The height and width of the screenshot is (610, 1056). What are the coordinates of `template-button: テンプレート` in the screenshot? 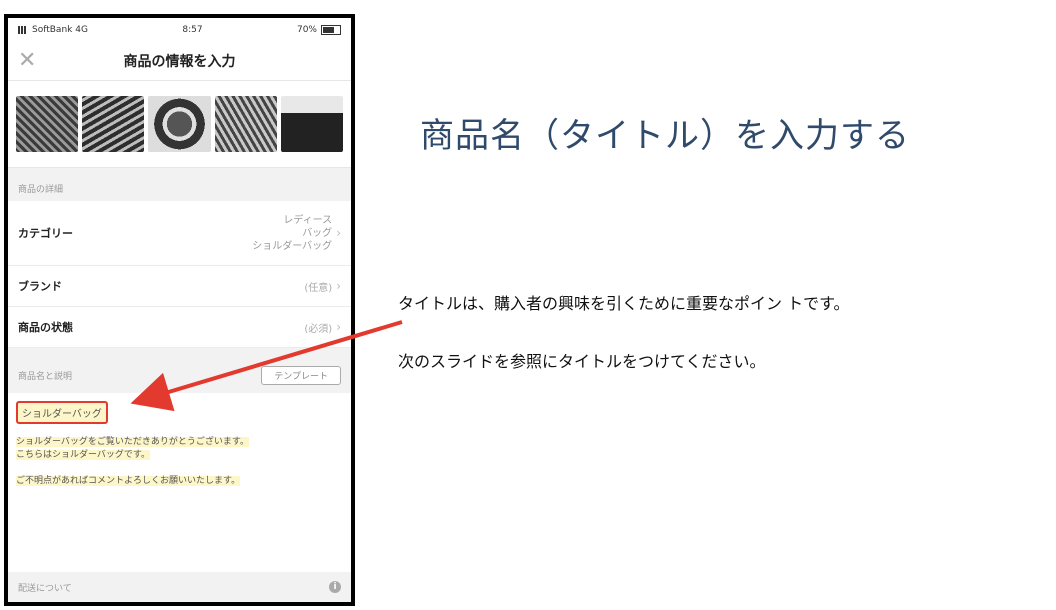 It's located at (301, 375).